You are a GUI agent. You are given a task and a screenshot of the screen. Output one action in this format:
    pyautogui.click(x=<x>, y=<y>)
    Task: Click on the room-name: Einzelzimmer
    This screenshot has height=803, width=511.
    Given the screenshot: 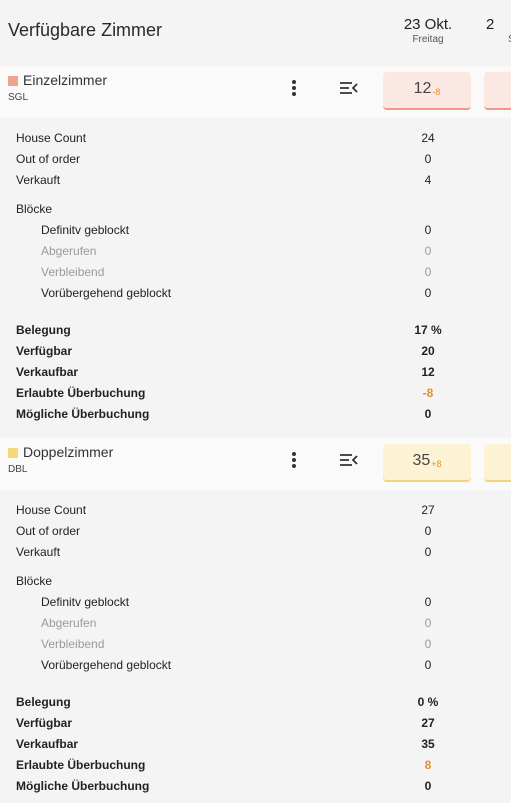 What is the action you would take?
    pyautogui.click(x=65, y=80)
    